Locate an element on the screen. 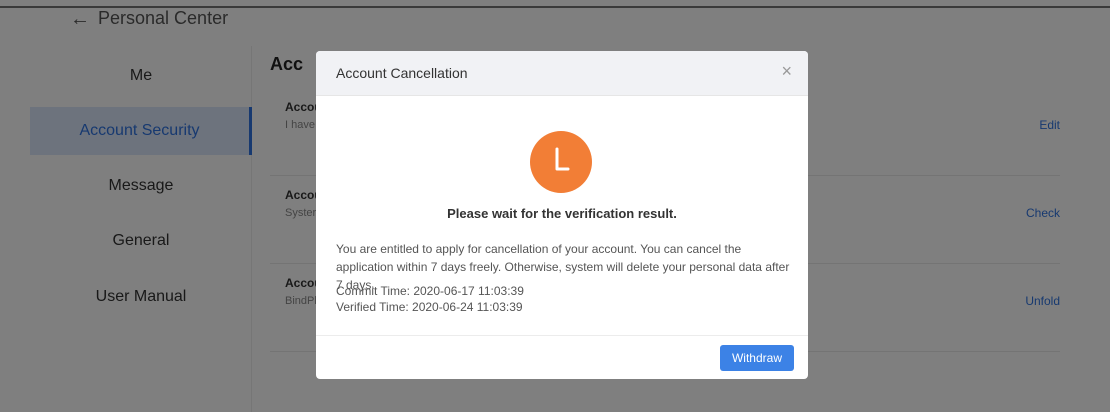 Image resolution: width=1110 pixels, height=412 pixels. dialog-title: Account Cancellation is located at coordinates (402, 73).